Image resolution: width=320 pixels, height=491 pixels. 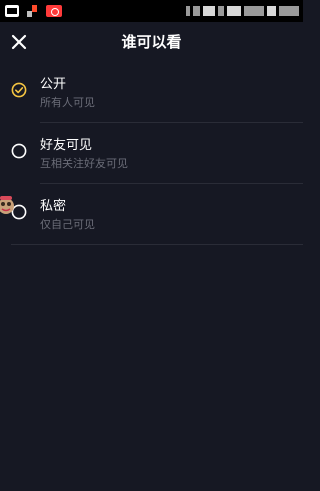 I want to click on clock-icon, so click(x=289, y=11).